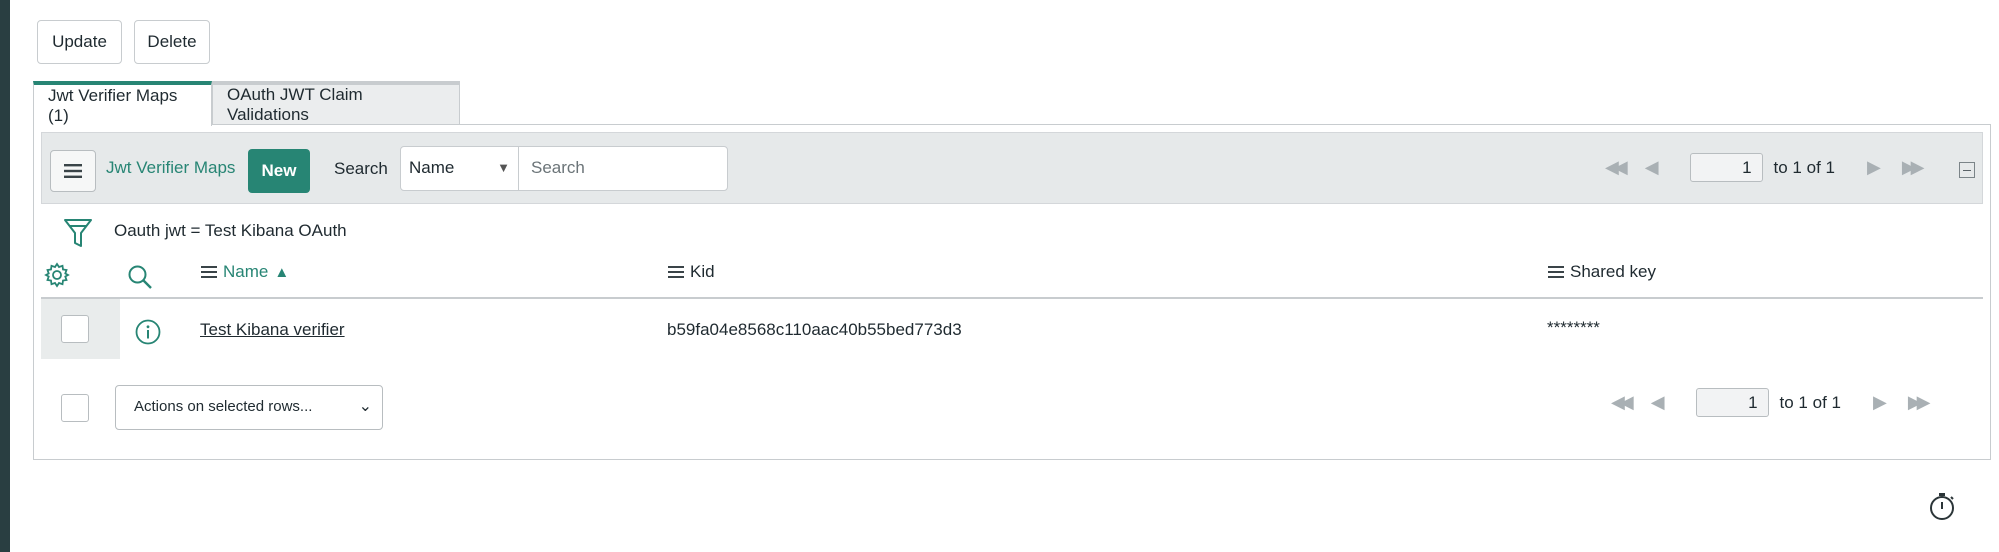 This screenshot has width=1999, height=552. What do you see at coordinates (1771, 402) in the screenshot?
I see `pagination-bottom: ◀◀ ◀ 1 to 1 of 1 ▶ ▶▶` at bounding box center [1771, 402].